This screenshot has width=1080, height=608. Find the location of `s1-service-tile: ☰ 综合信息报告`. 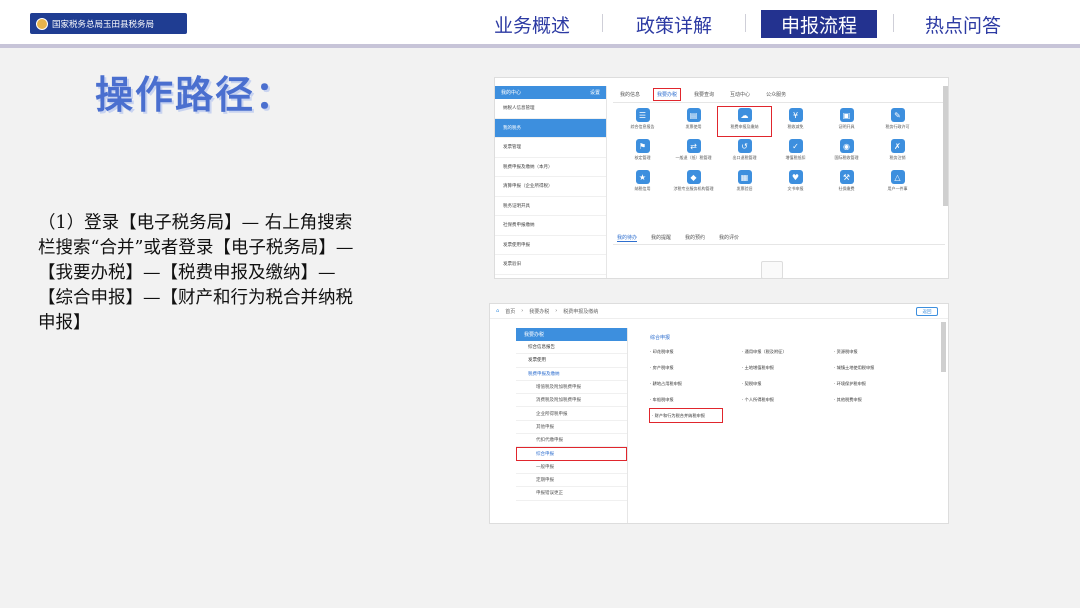

s1-service-tile: ☰ 综合信息报告 is located at coordinates (642, 121).